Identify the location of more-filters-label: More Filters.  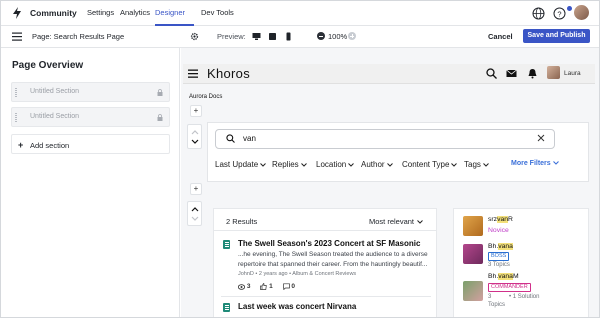
(531, 163).